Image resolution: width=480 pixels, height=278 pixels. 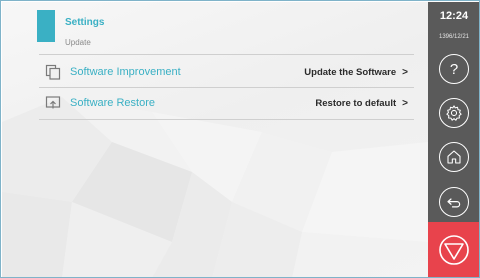 What do you see at coordinates (355, 103) in the screenshot?
I see `restore-default-link: Restore to default` at bounding box center [355, 103].